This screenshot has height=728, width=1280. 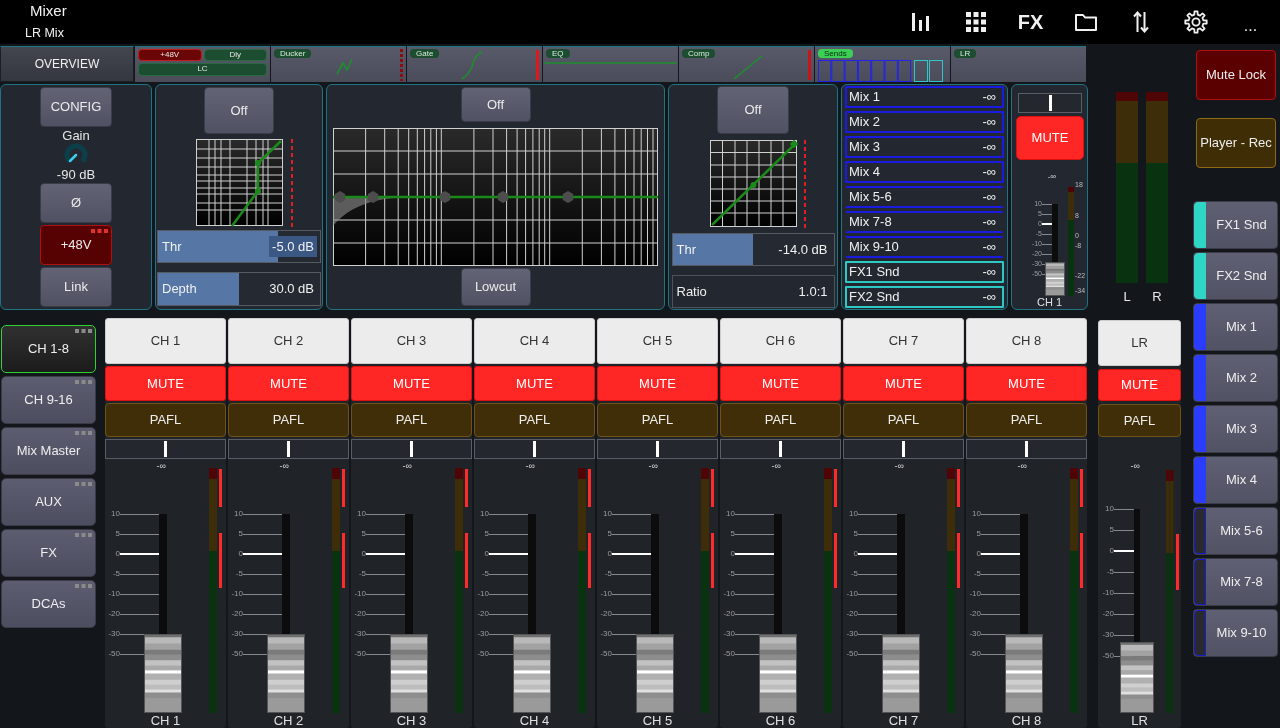 I want to click on channel-name-button: LR, so click(x=1139, y=343).